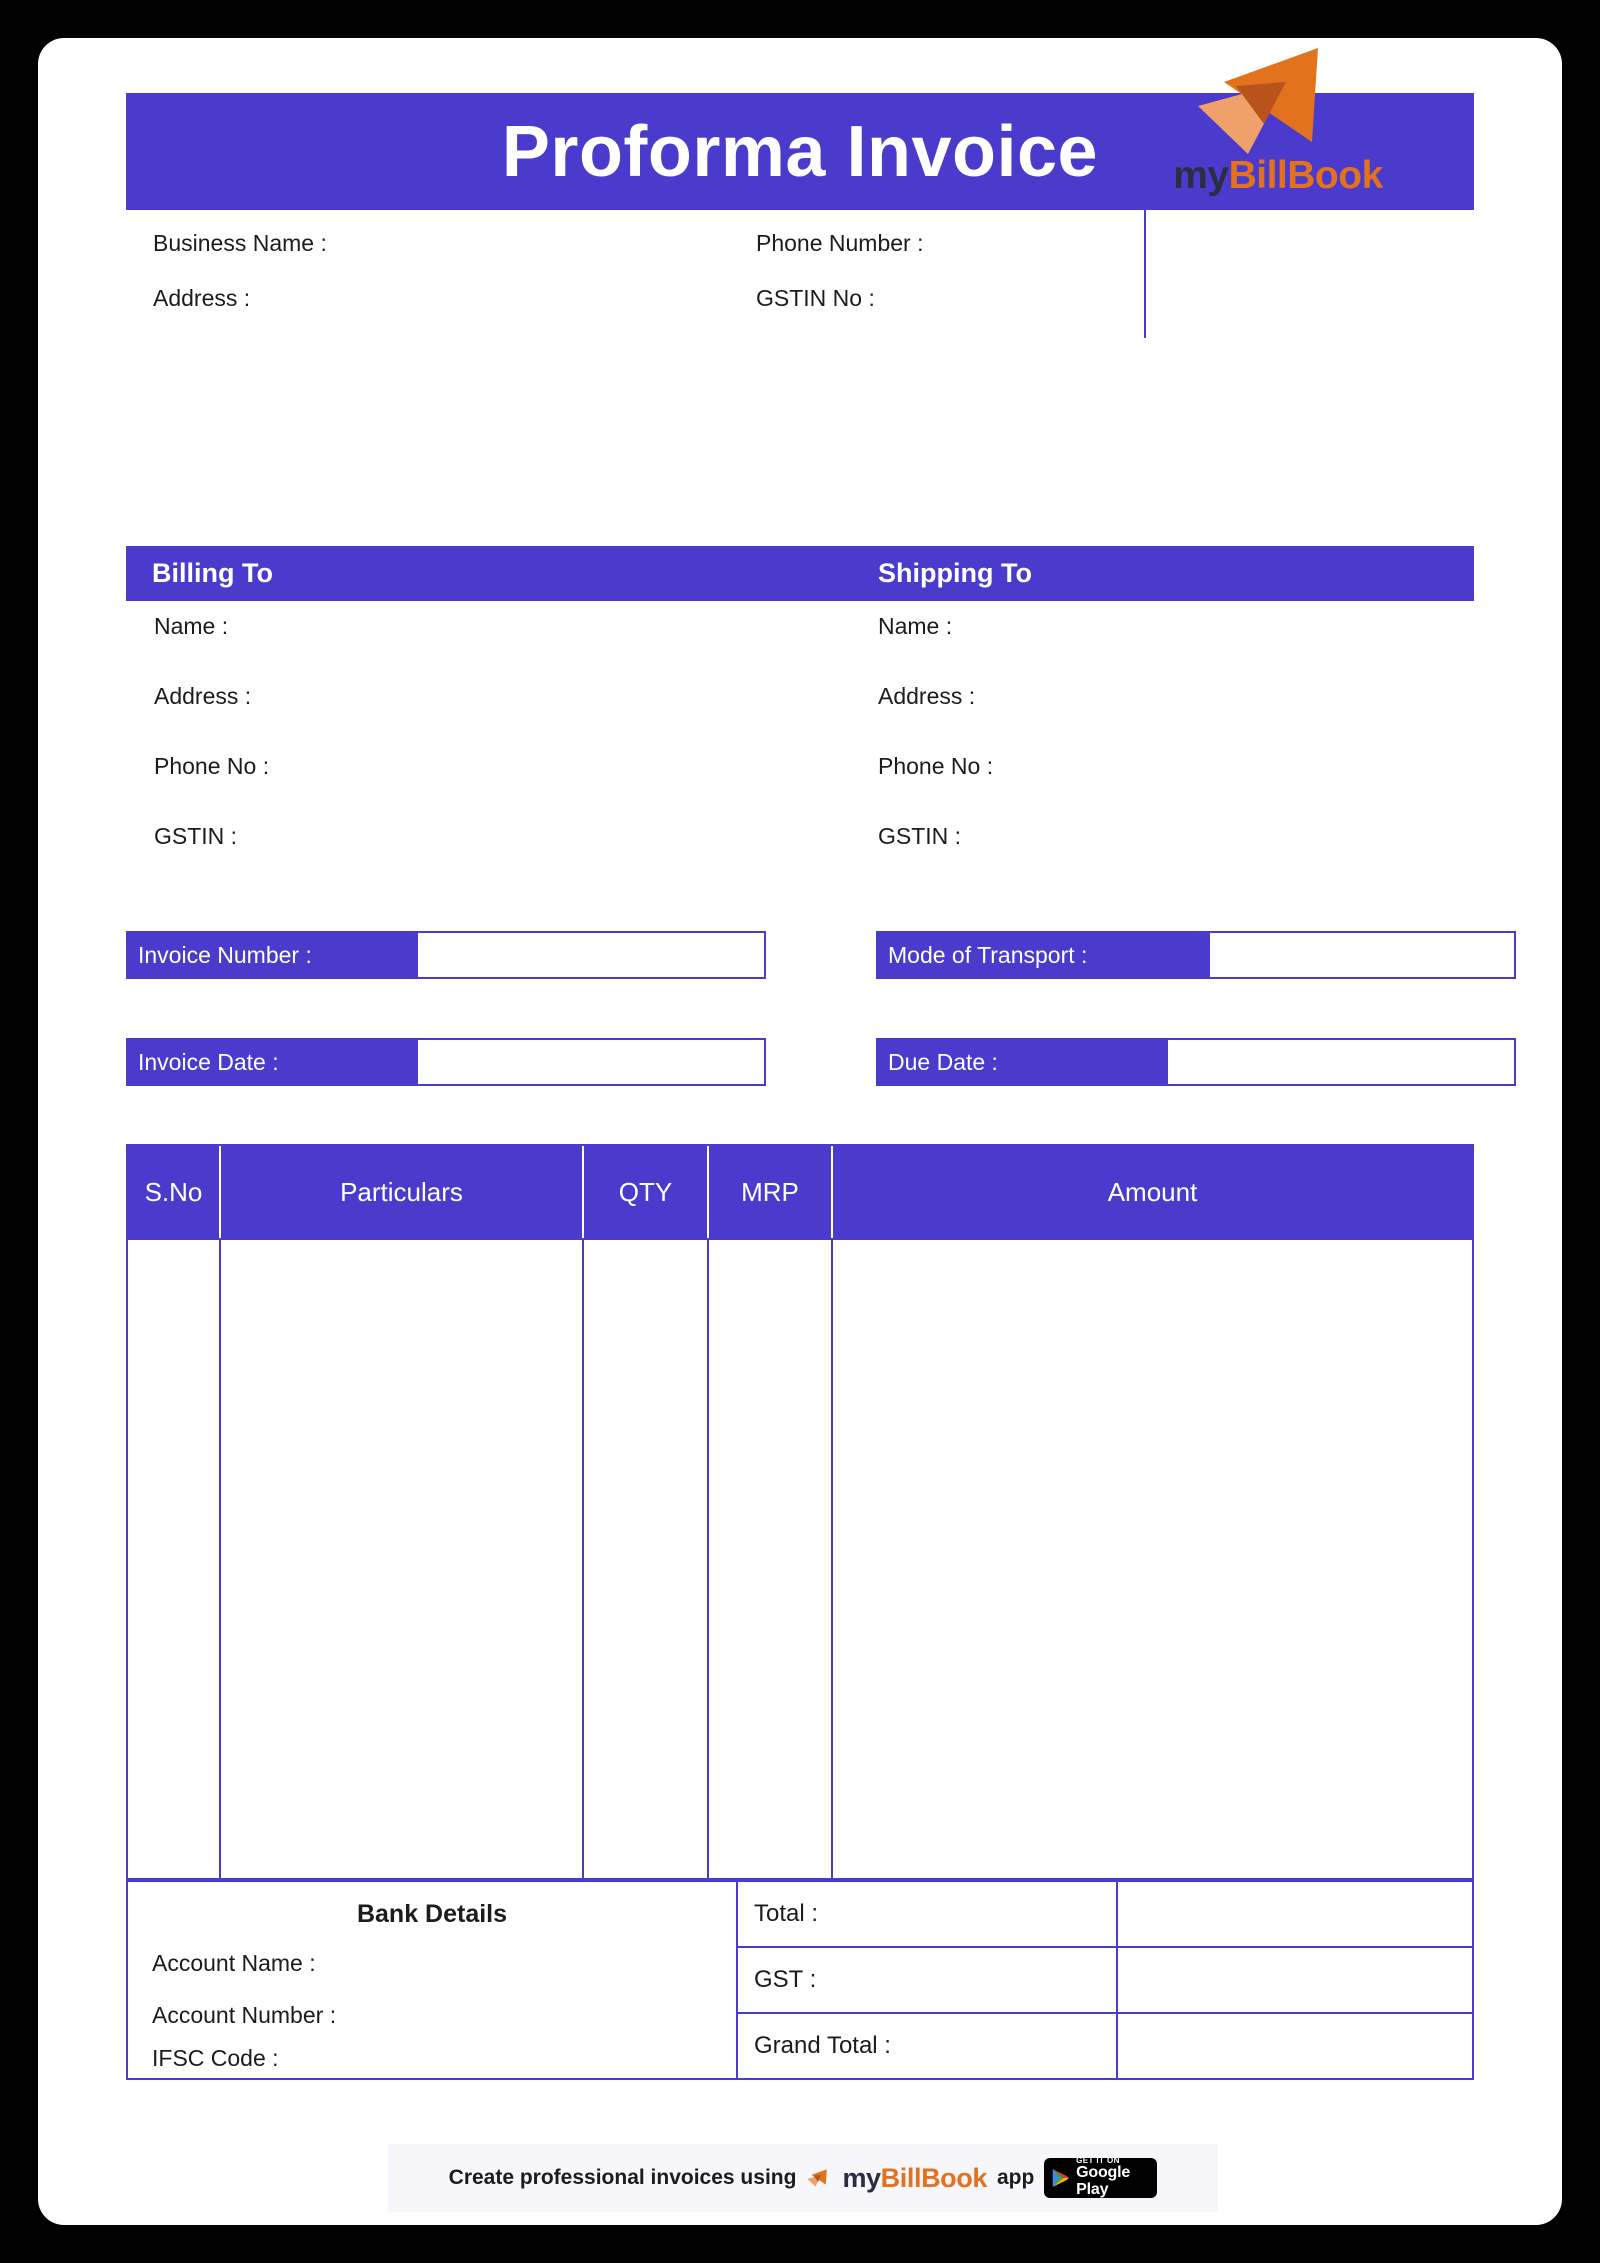 Image resolution: width=1600 pixels, height=2263 pixels. What do you see at coordinates (915, 626) in the screenshot?
I see `shipping-name-label: Name :` at bounding box center [915, 626].